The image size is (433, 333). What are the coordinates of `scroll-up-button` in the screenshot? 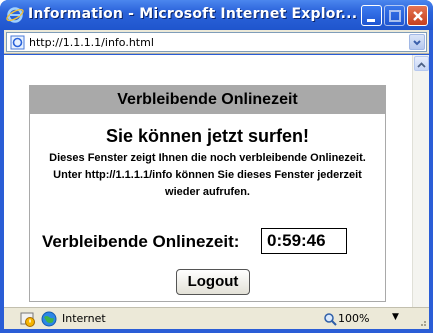 It's located at (421, 63).